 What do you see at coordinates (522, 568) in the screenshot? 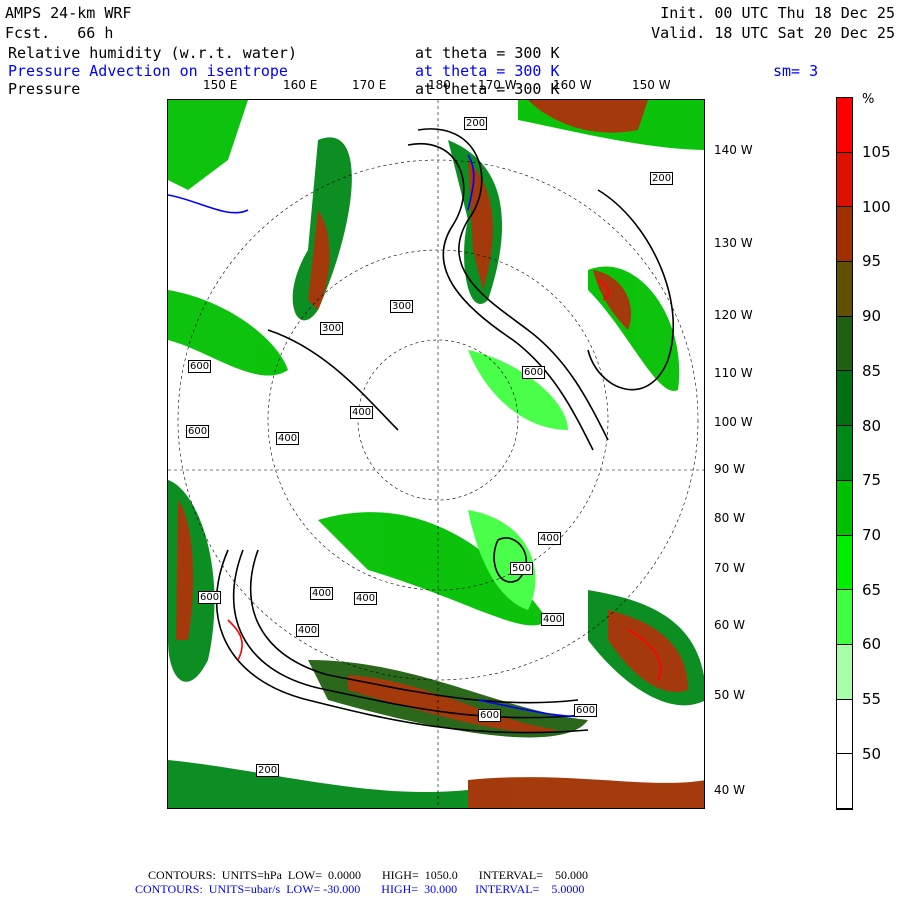
I see `contour-label: 500` at bounding box center [522, 568].